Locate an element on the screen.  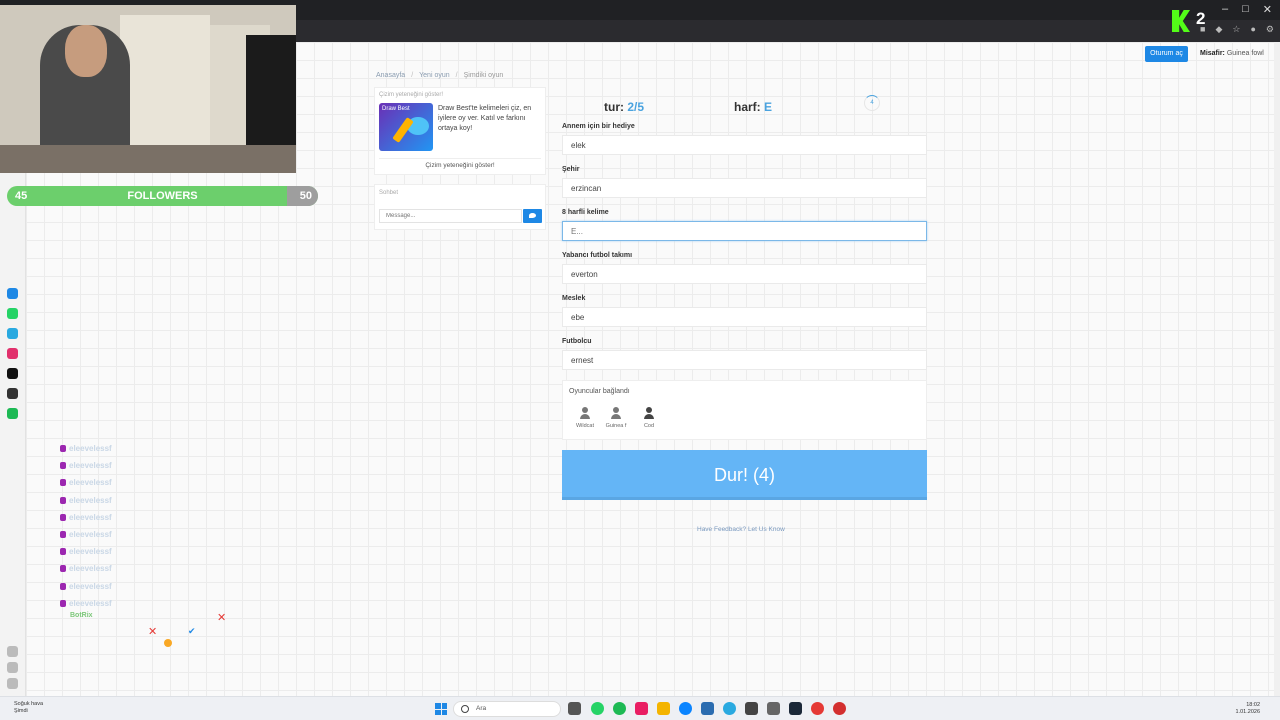
player-name: Cod is located at coordinates (649, 426).